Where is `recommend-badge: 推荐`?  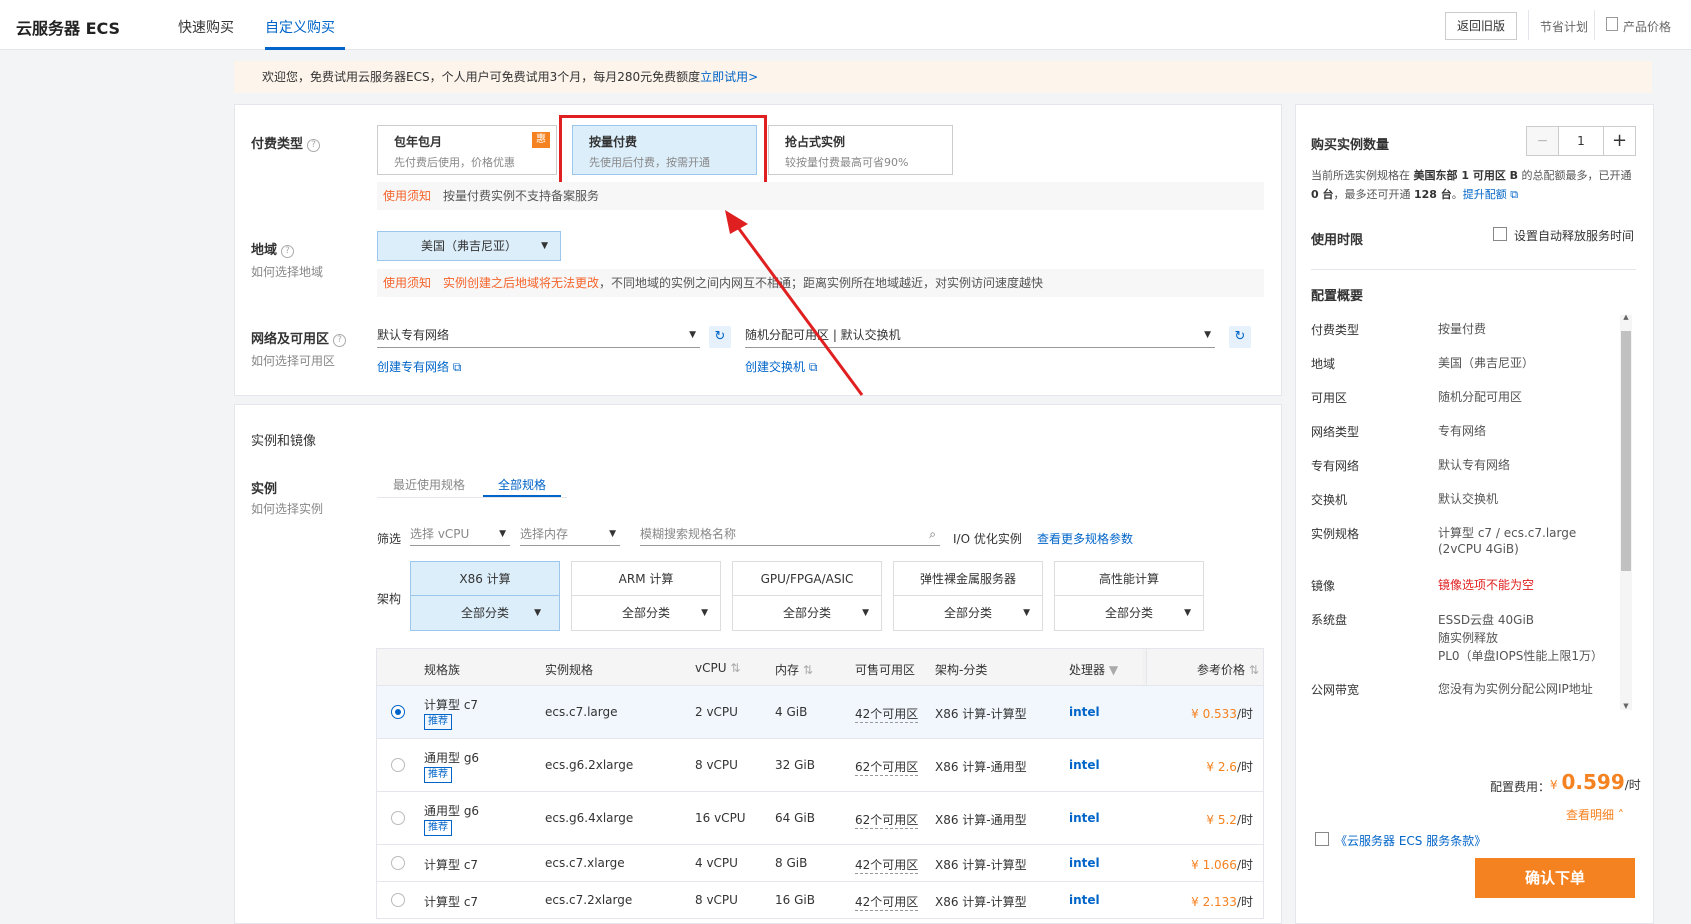 recommend-badge: 推荐 is located at coordinates (438, 722).